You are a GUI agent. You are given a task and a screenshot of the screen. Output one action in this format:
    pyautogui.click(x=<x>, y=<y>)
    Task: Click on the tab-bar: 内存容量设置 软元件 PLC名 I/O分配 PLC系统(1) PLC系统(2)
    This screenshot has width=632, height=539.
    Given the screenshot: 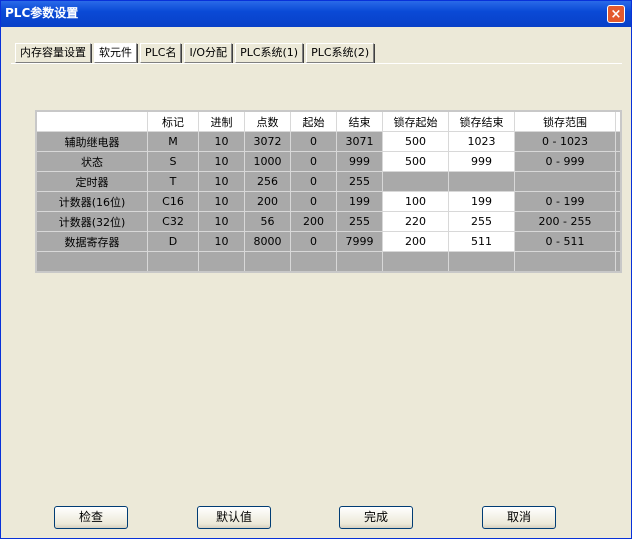 What is the action you would take?
    pyautogui.click(x=195, y=53)
    